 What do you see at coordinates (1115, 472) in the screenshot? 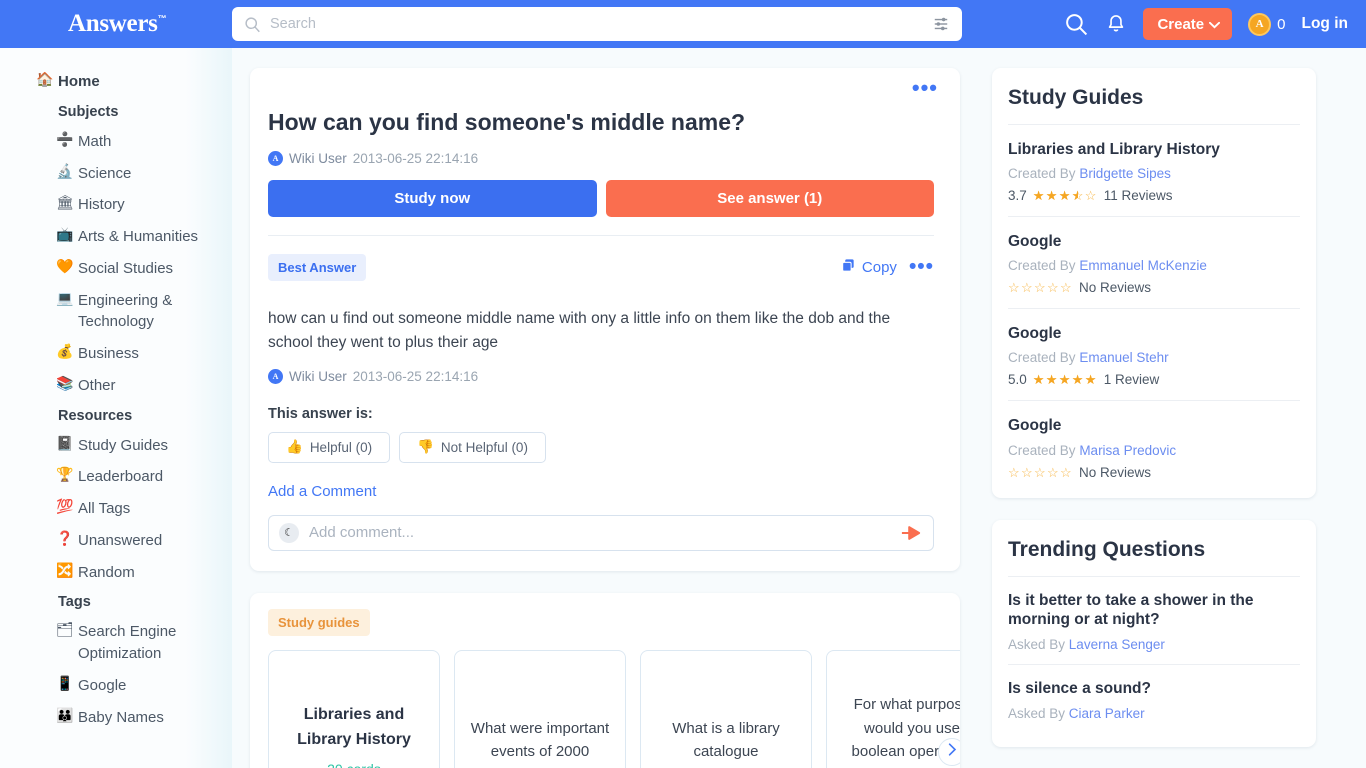
I see `review-count: No Reviews` at bounding box center [1115, 472].